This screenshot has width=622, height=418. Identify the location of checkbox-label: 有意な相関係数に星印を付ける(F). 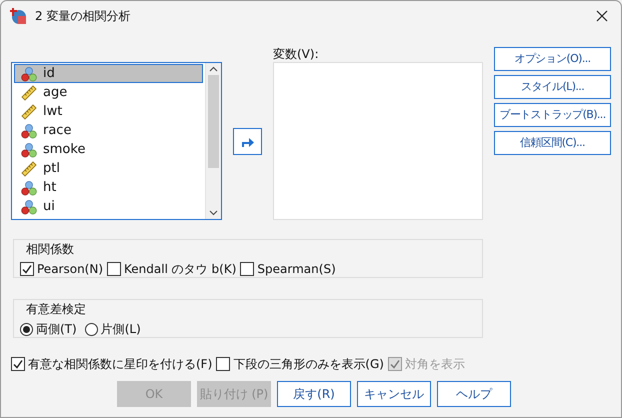
(120, 364).